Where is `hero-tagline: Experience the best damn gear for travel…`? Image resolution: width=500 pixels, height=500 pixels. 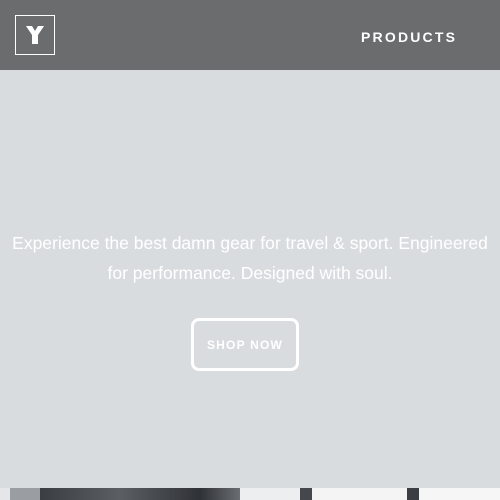 hero-tagline: Experience the best damn gear for travel… is located at coordinates (250, 258).